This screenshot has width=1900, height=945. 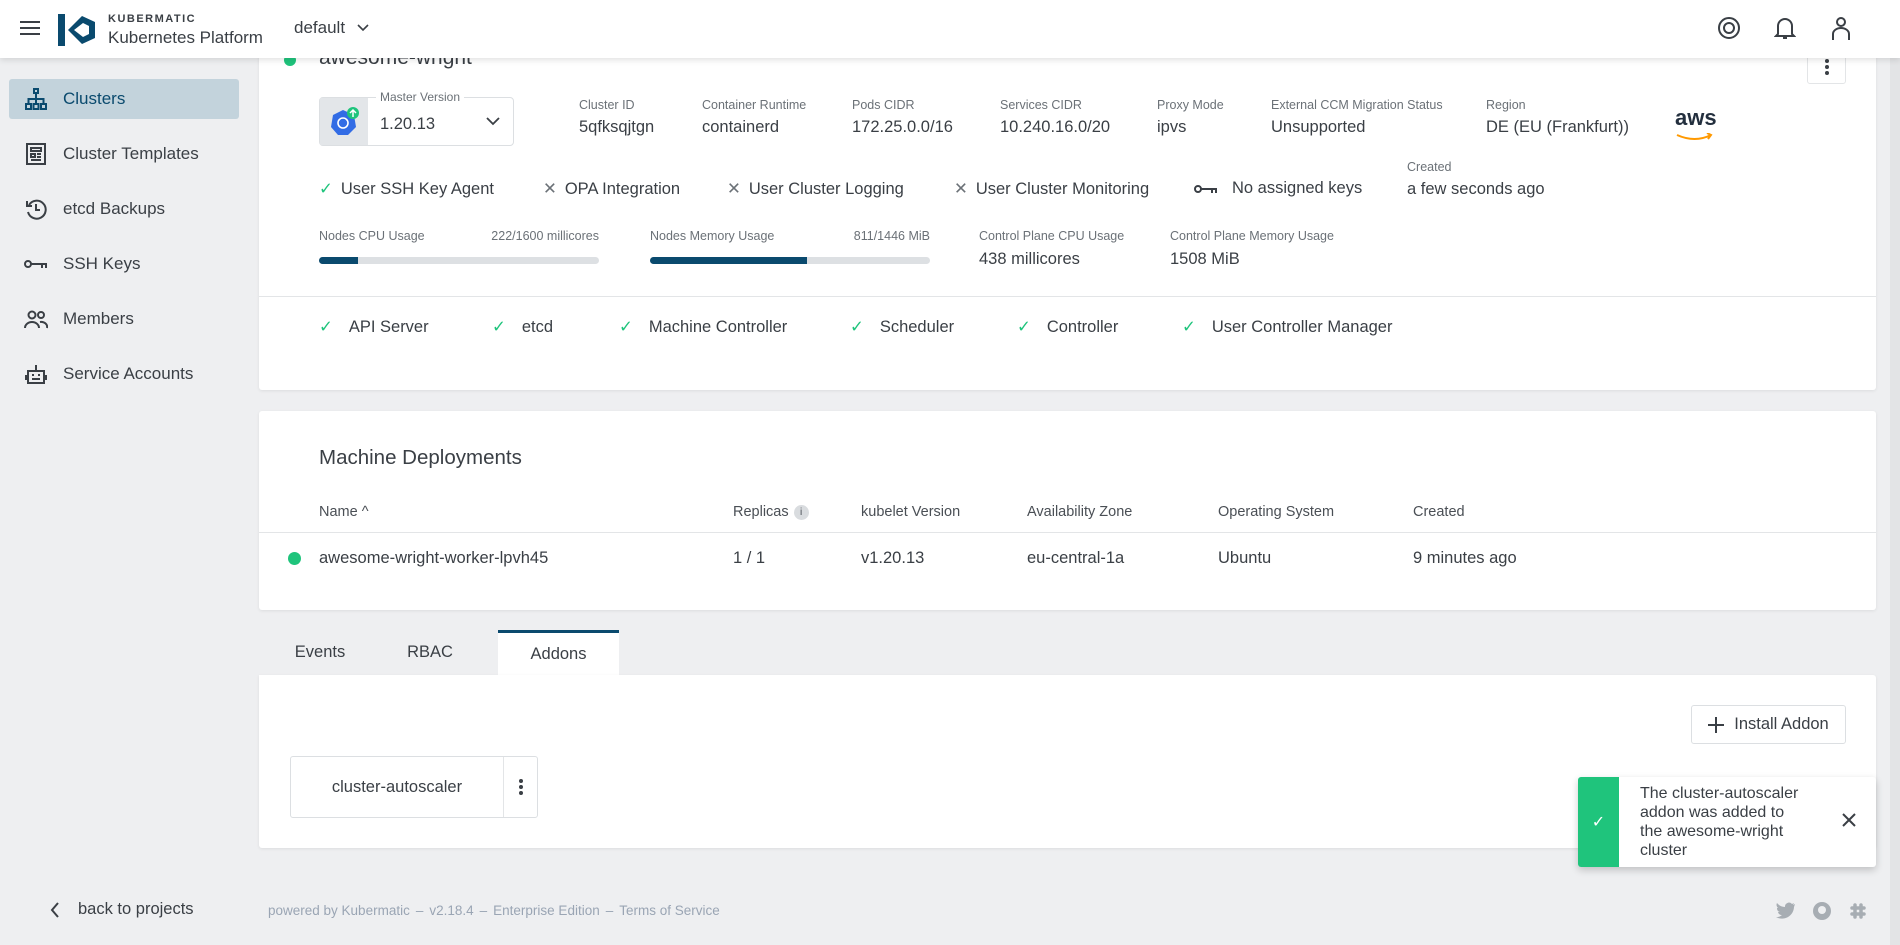 I want to click on info-value: 10.240.16.0/20, so click(x=1055, y=127).